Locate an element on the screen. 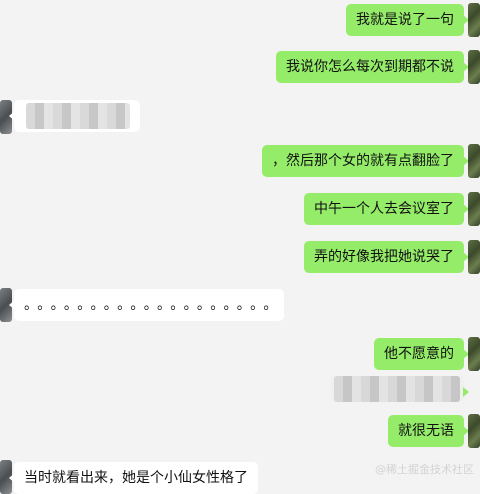 Image resolution: width=480 pixels, height=494 pixels. message-bubble-received: 当时就看出来，她是个小仙女性格了 is located at coordinates (133, 478).